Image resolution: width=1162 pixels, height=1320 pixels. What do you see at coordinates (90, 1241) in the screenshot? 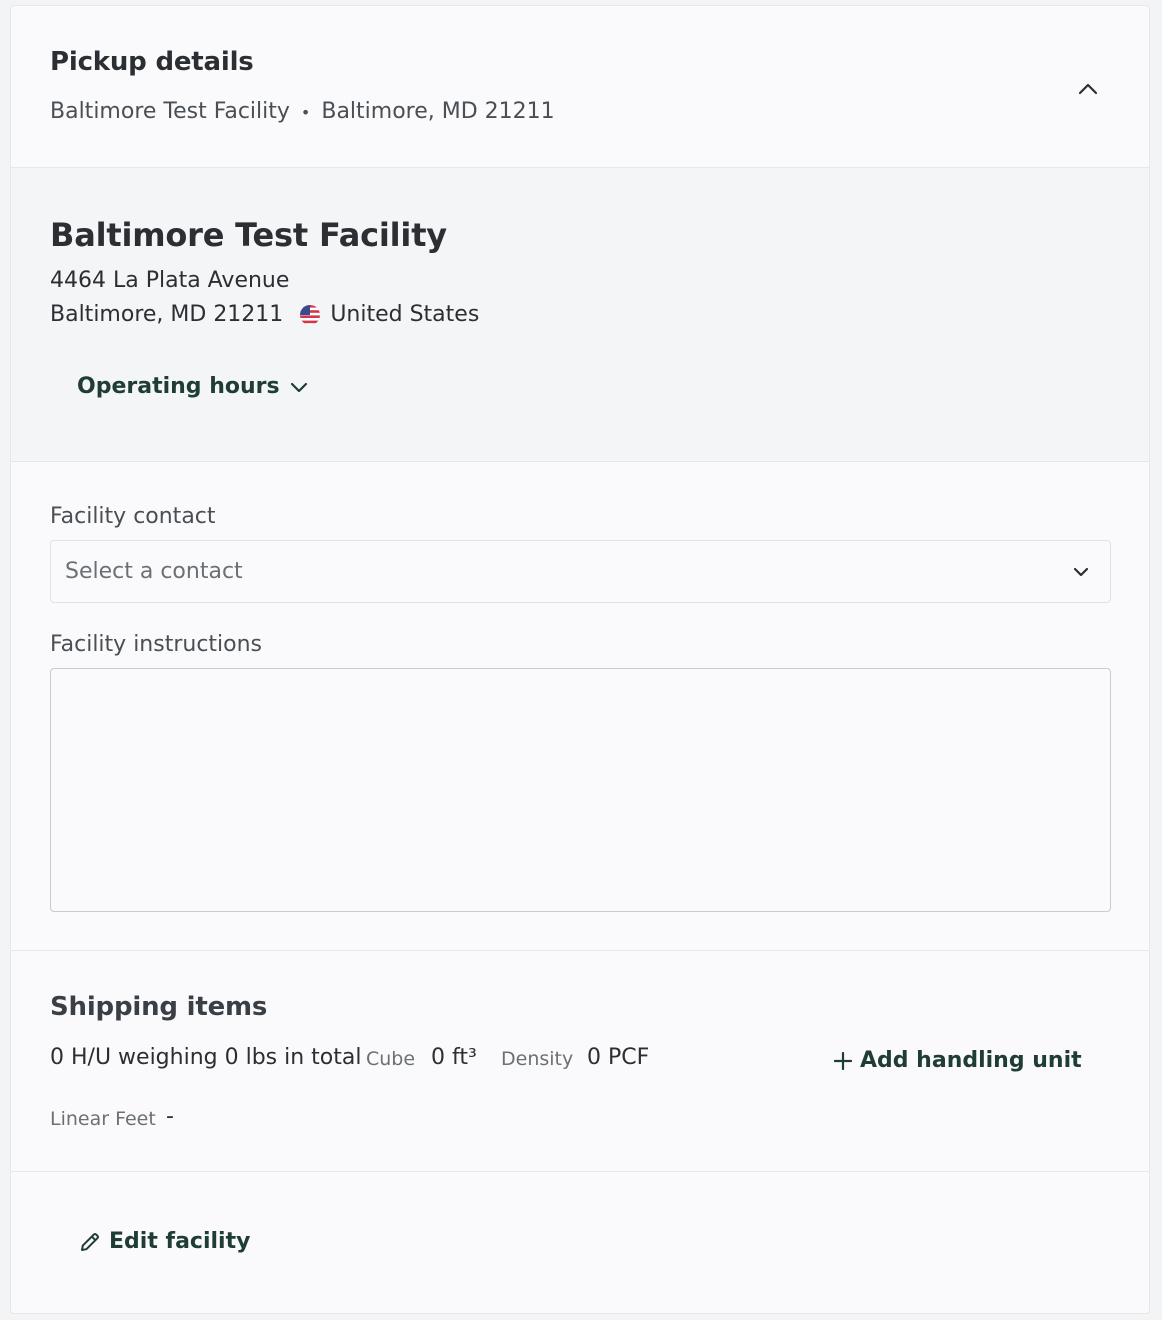
I see `pencil-icon` at bounding box center [90, 1241].